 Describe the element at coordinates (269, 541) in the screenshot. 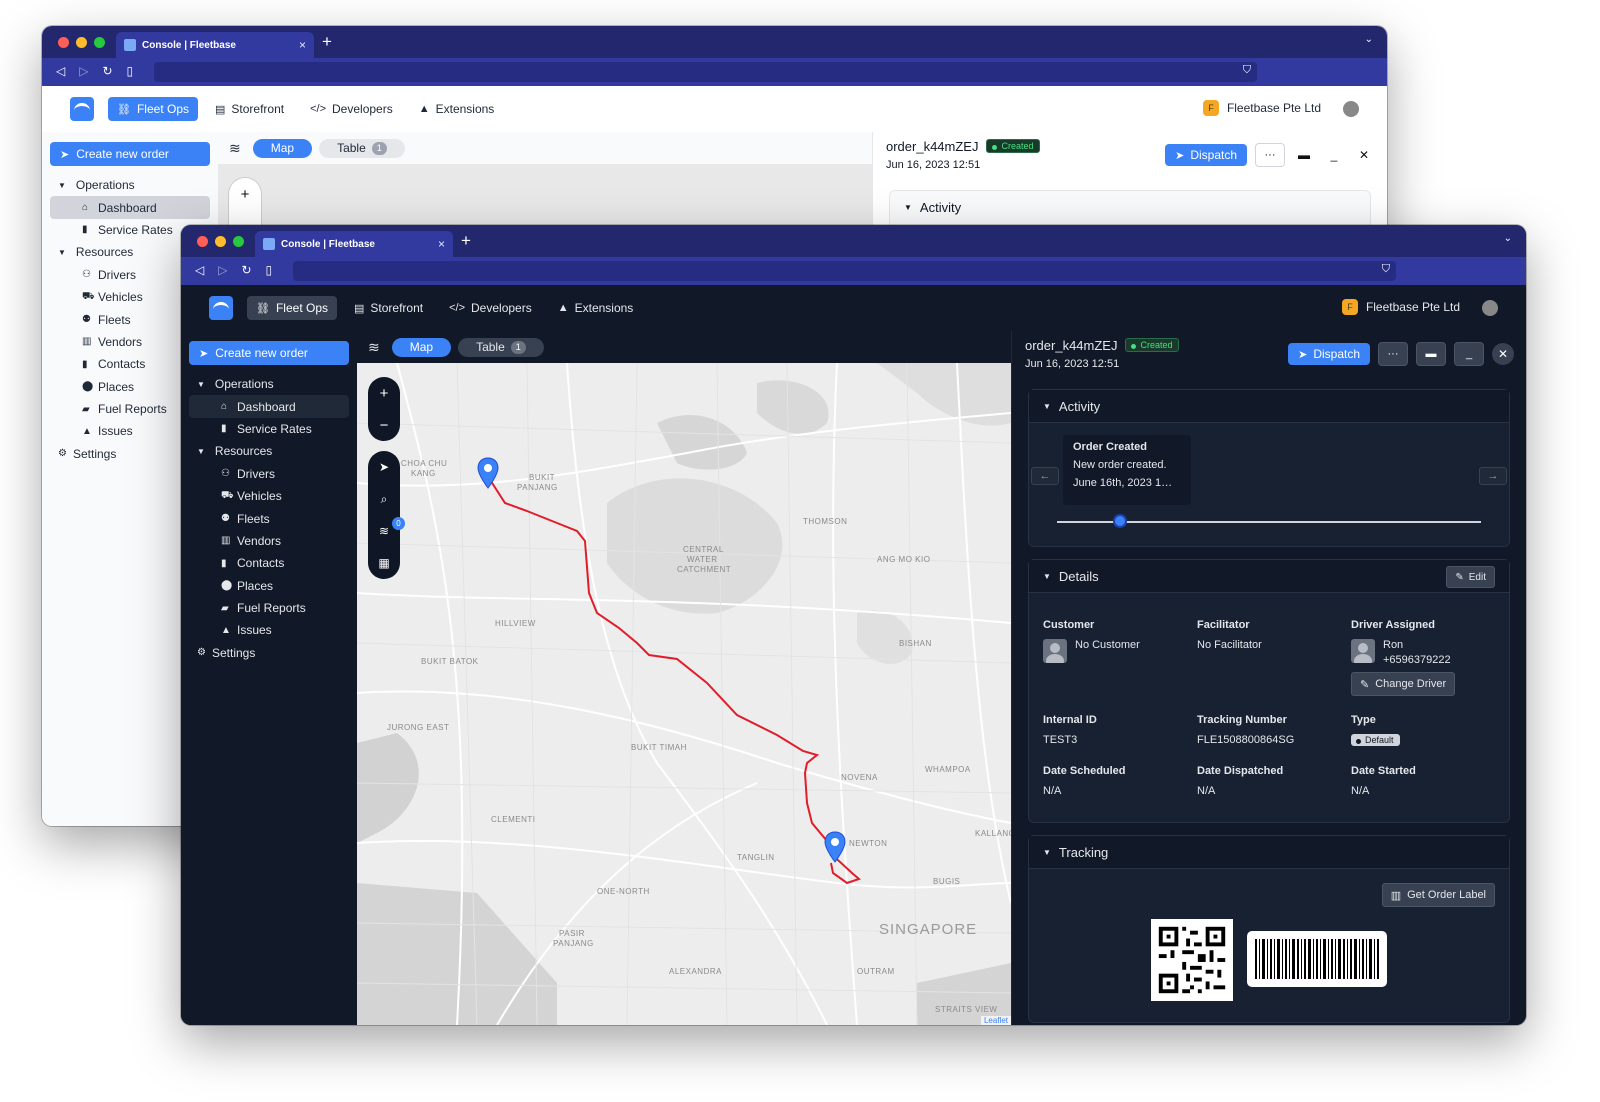

I see `sidebar-item-vendors: ▥Vendors` at that location.